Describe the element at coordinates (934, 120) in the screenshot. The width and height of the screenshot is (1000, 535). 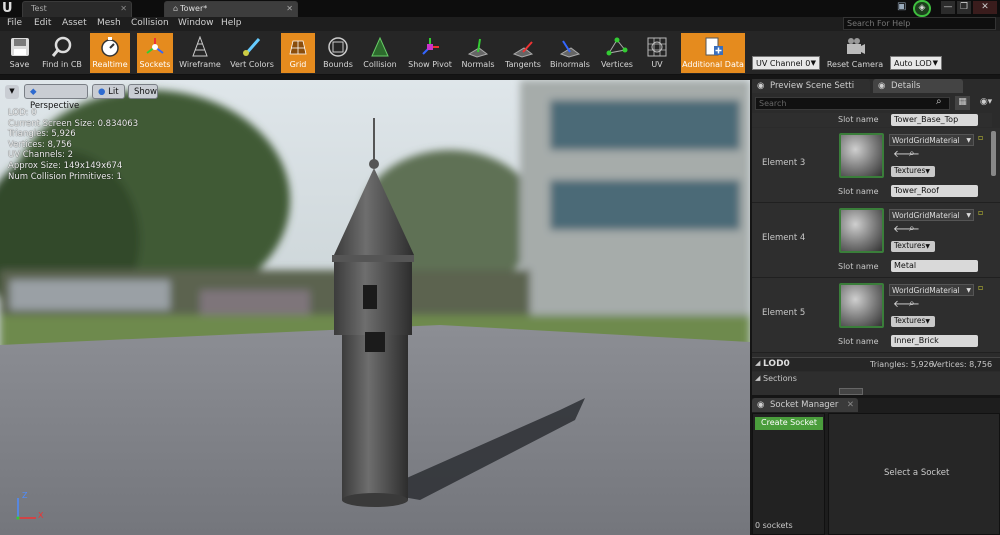
I see `slot-name-field: Tower_Base_Top` at that location.